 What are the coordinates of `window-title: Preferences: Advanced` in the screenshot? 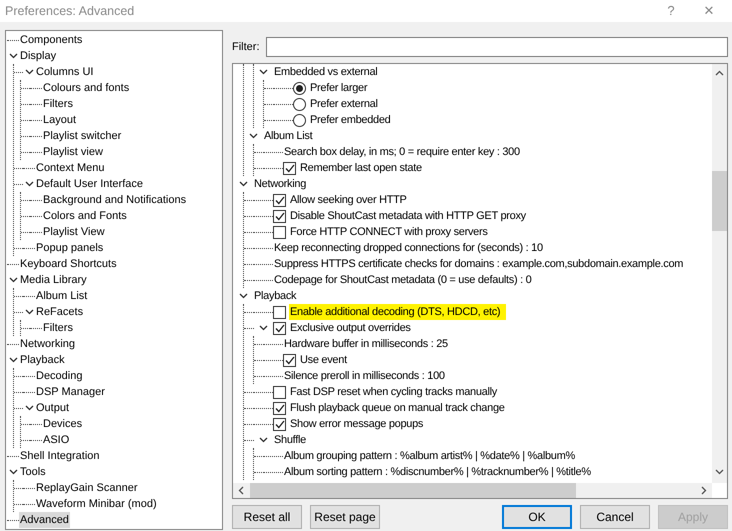 It's located at (70, 11).